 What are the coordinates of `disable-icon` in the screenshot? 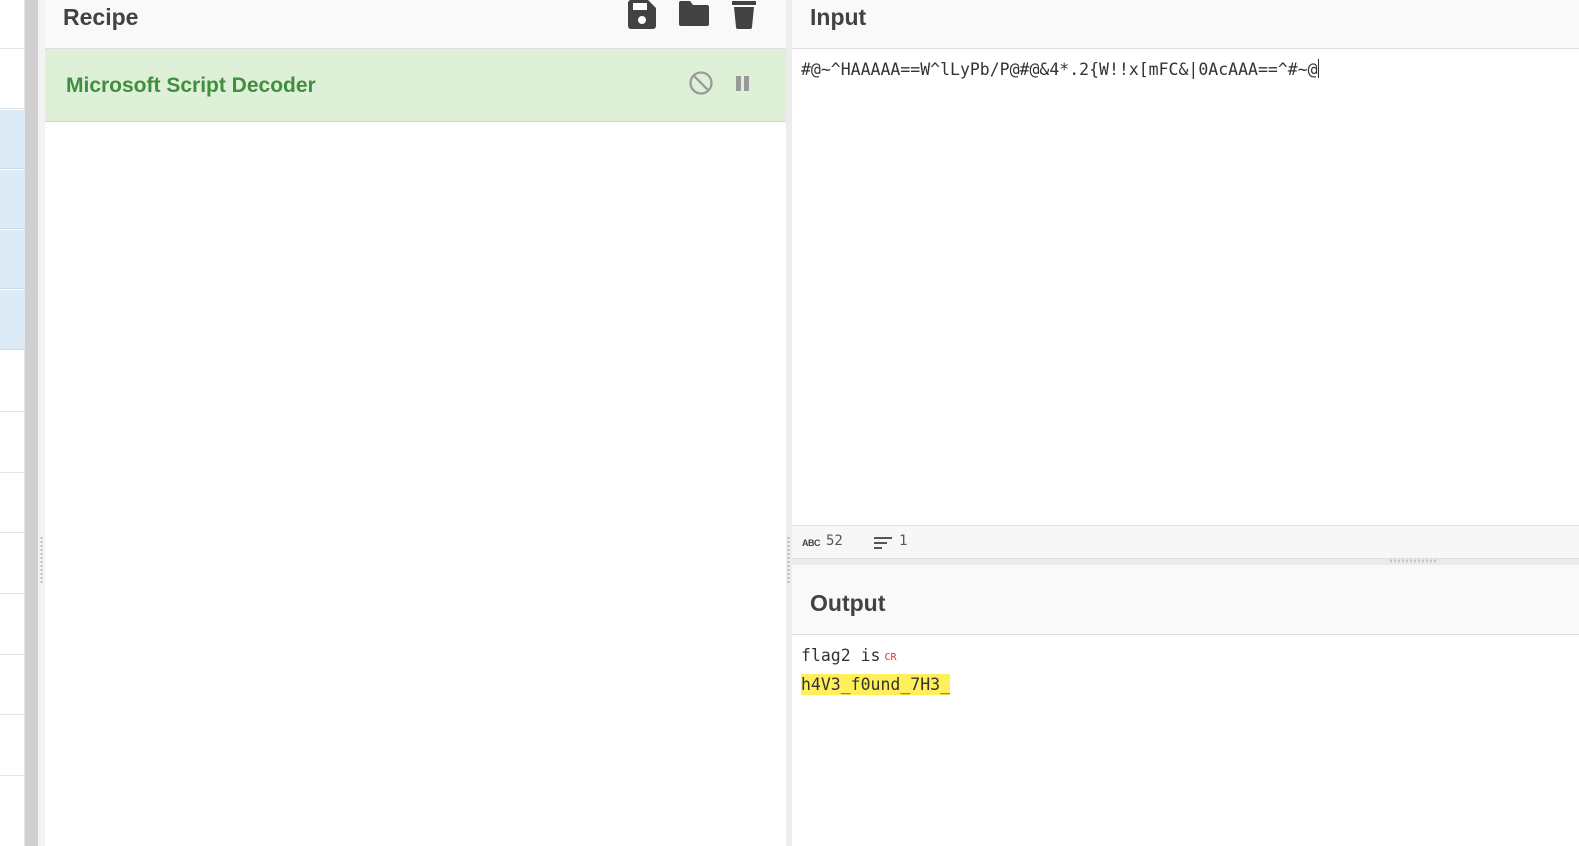 It's located at (701, 83).